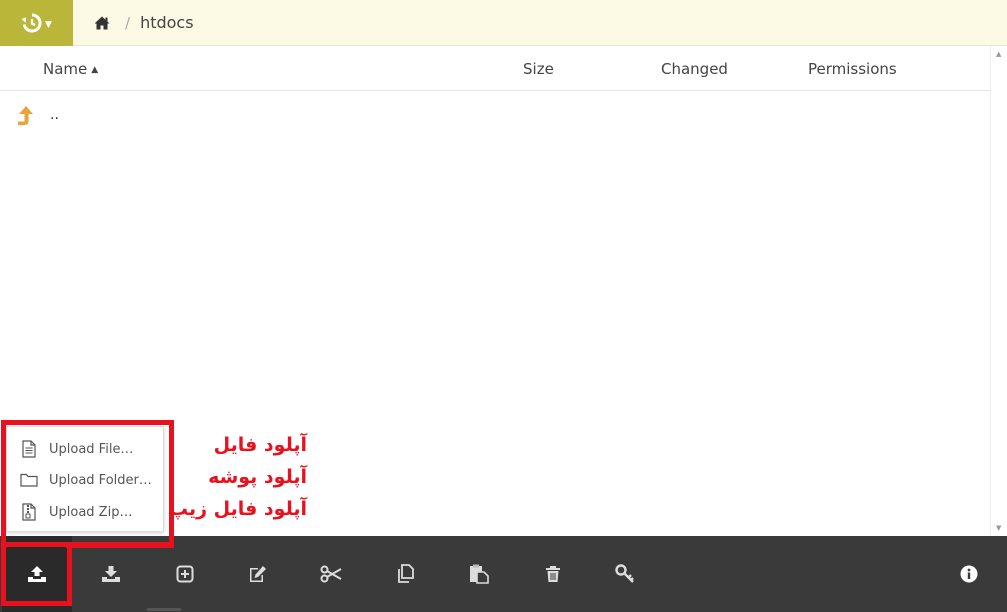  I want to click on rename-button, so click(257, 574).